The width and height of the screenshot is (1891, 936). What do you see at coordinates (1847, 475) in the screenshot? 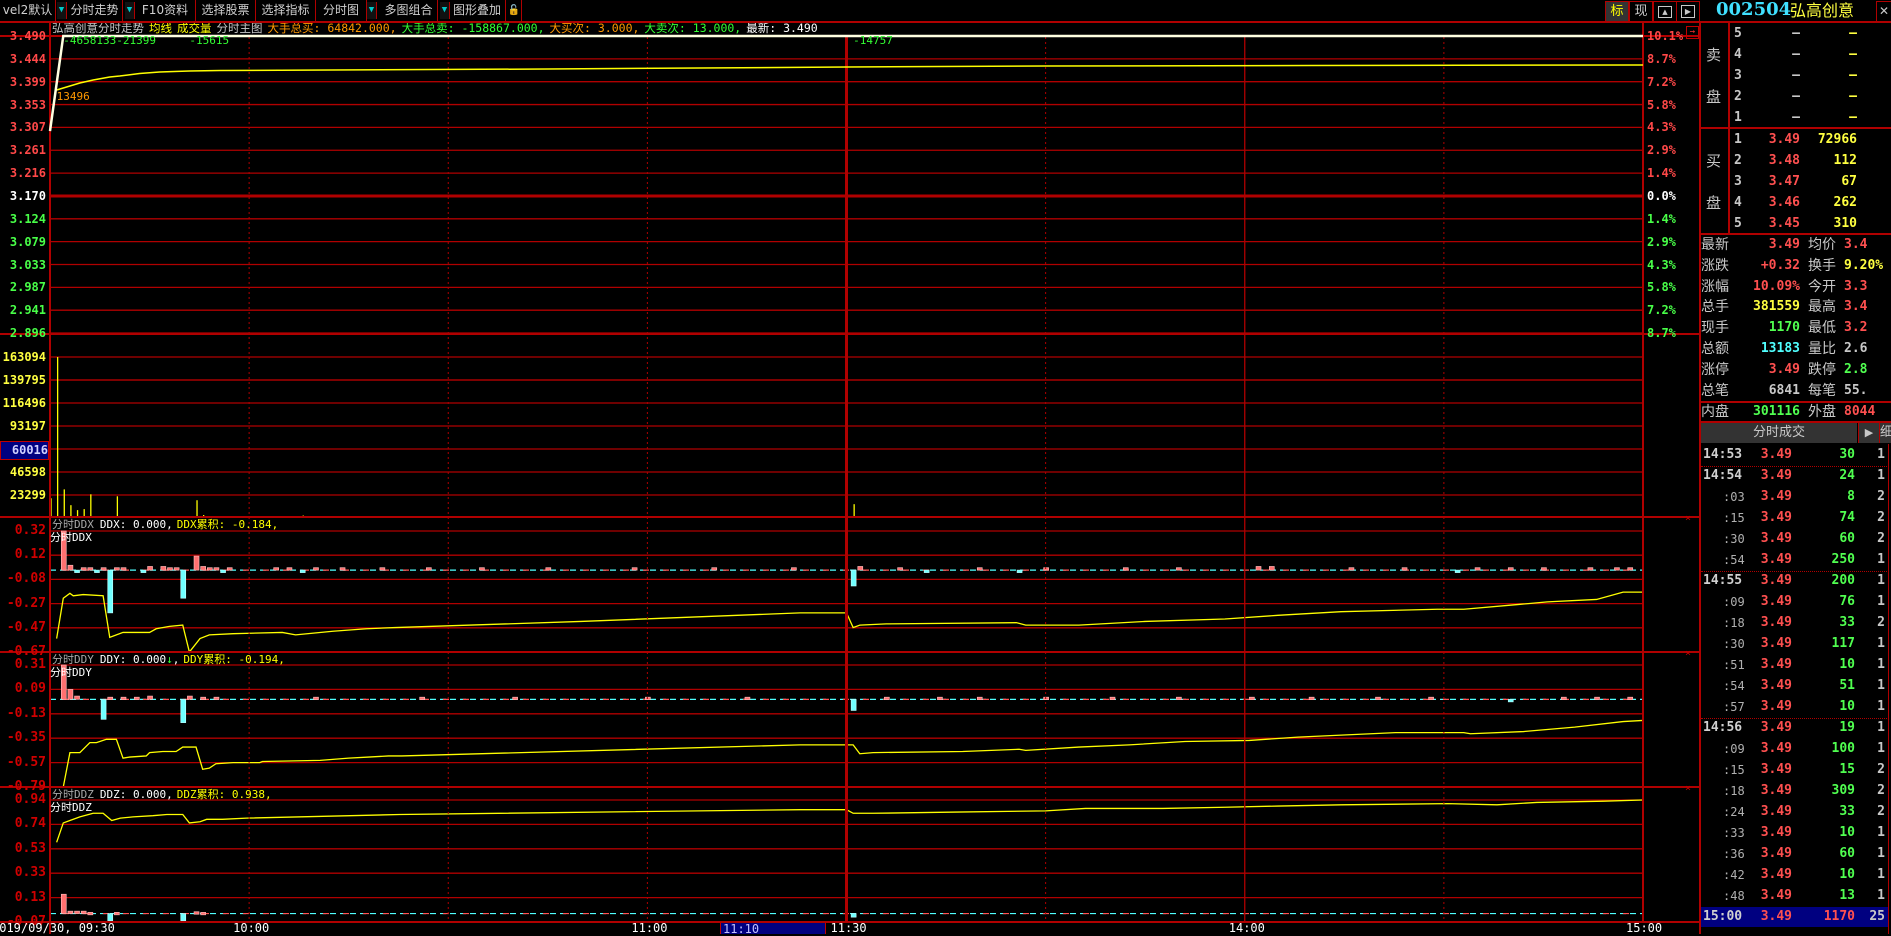
I see `trade-volume: 24` at bounding box center [1847, 475].